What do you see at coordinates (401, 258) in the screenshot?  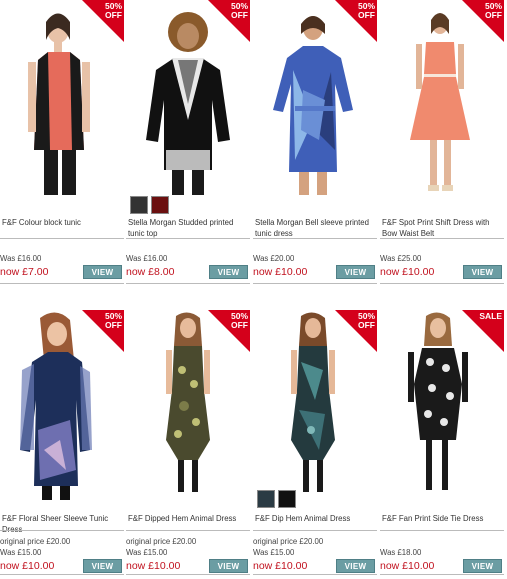 I see `was-price: Was £25.00` at bounding box center [401, 258].